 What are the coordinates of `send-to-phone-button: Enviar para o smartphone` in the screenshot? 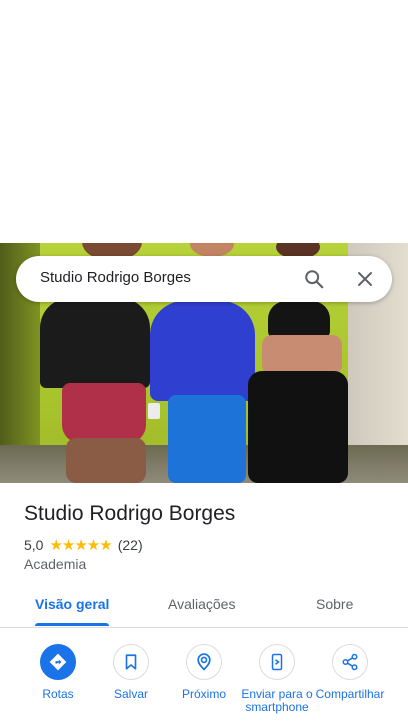 It's located at (277, 679).